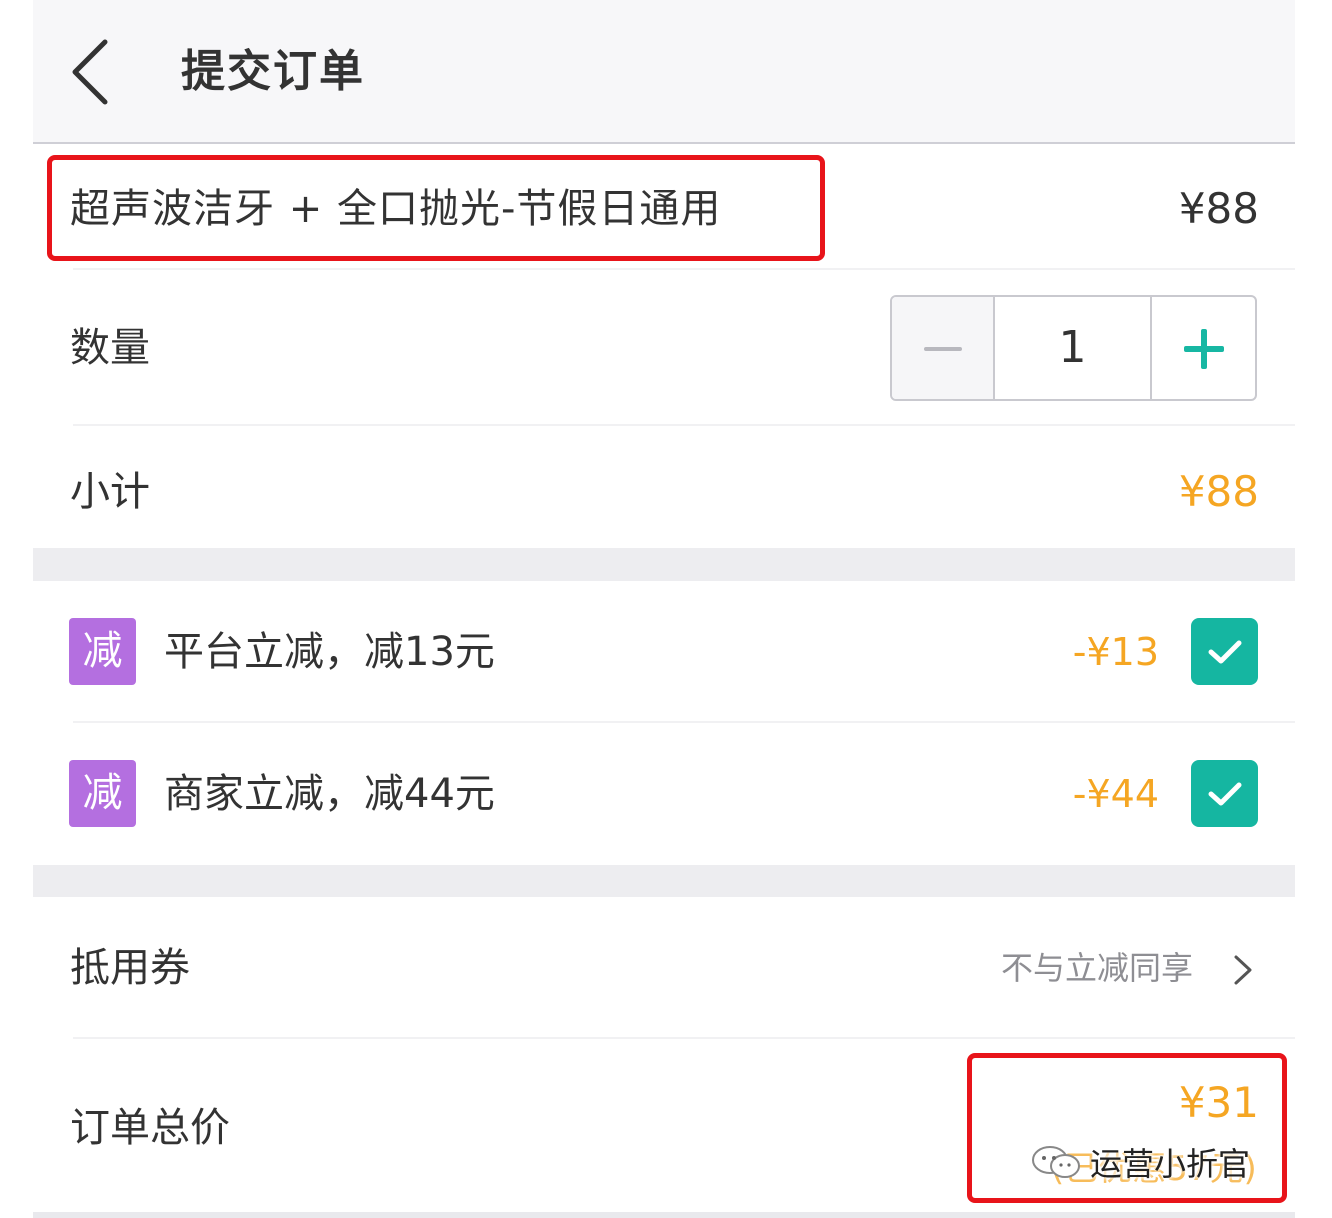 The image size is (1332, 1218). I want to click on quantity-row: 数量 1, so click(664, 348).